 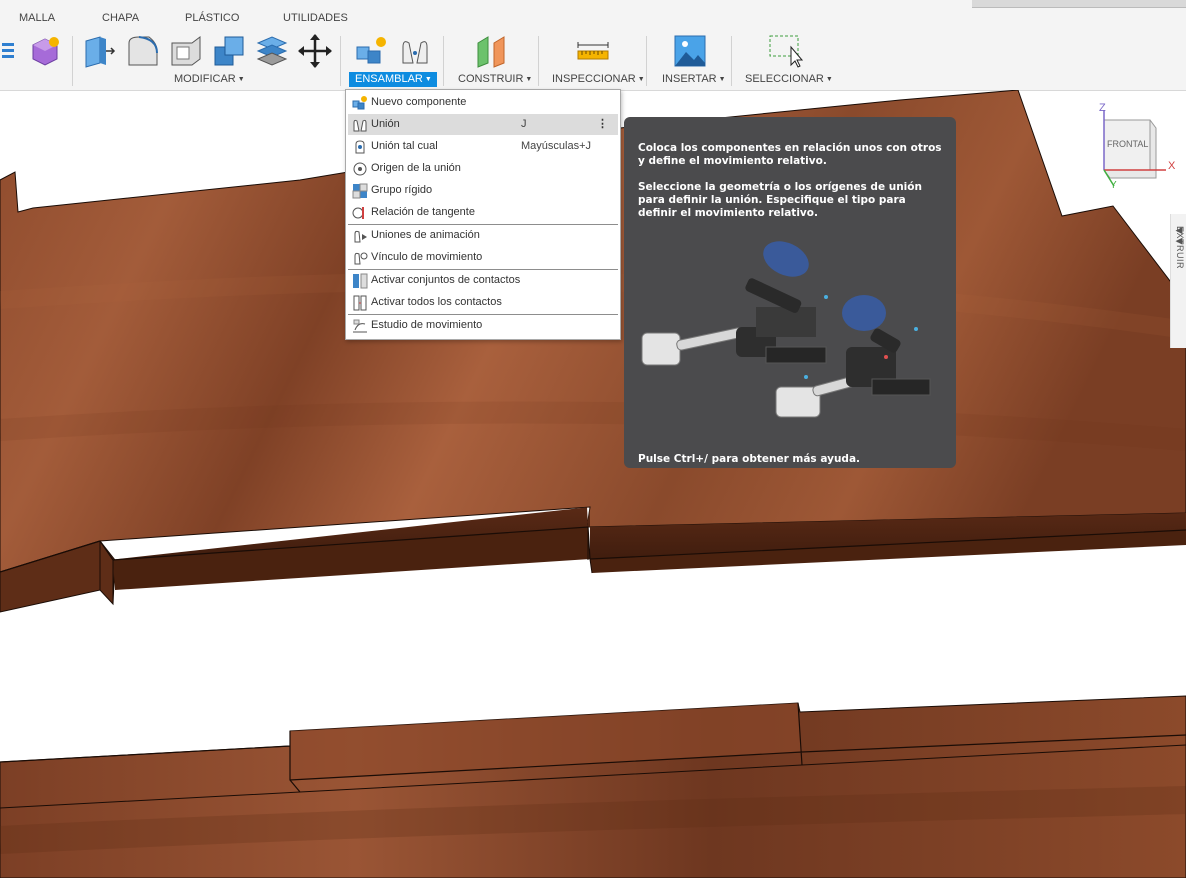 What do you see at coordinates (37, 18) in the screenshot?
I see `tab-malla: MALLA` at bounding box center [37, 18].